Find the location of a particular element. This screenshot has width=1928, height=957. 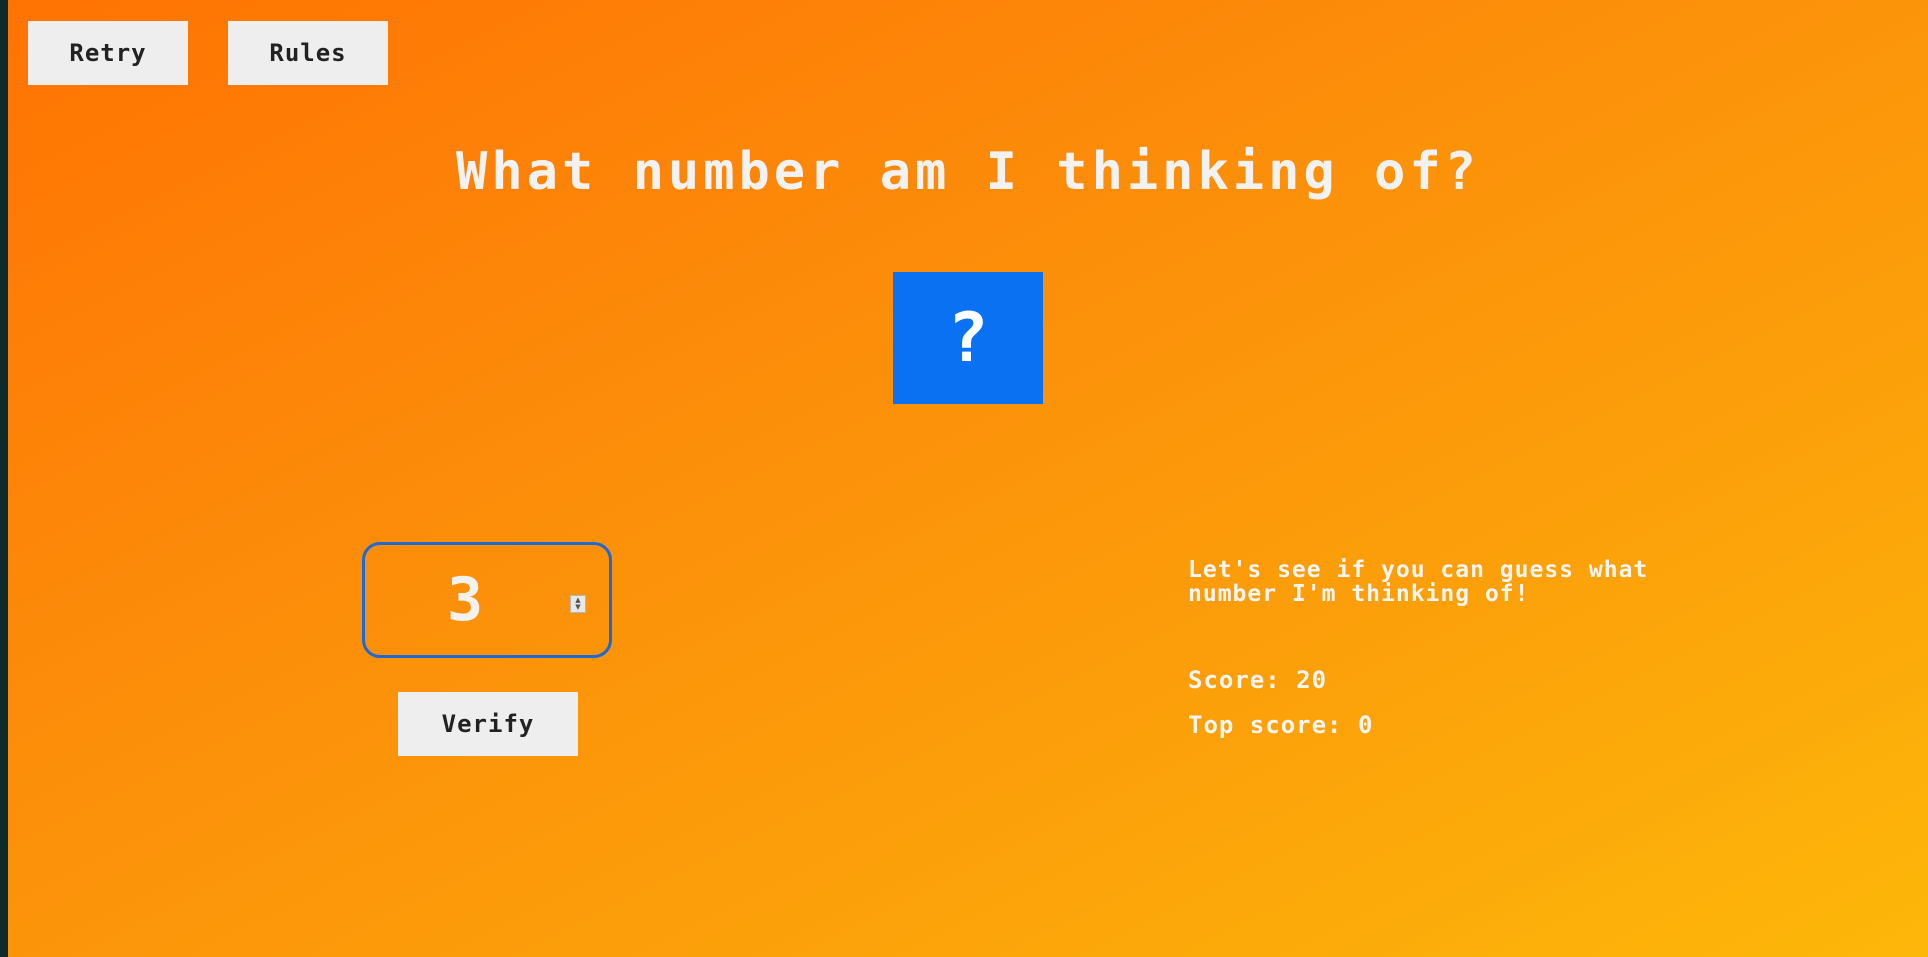

guess-field-wrapper: ▲ ▼ is located at coordinates (487, 600).